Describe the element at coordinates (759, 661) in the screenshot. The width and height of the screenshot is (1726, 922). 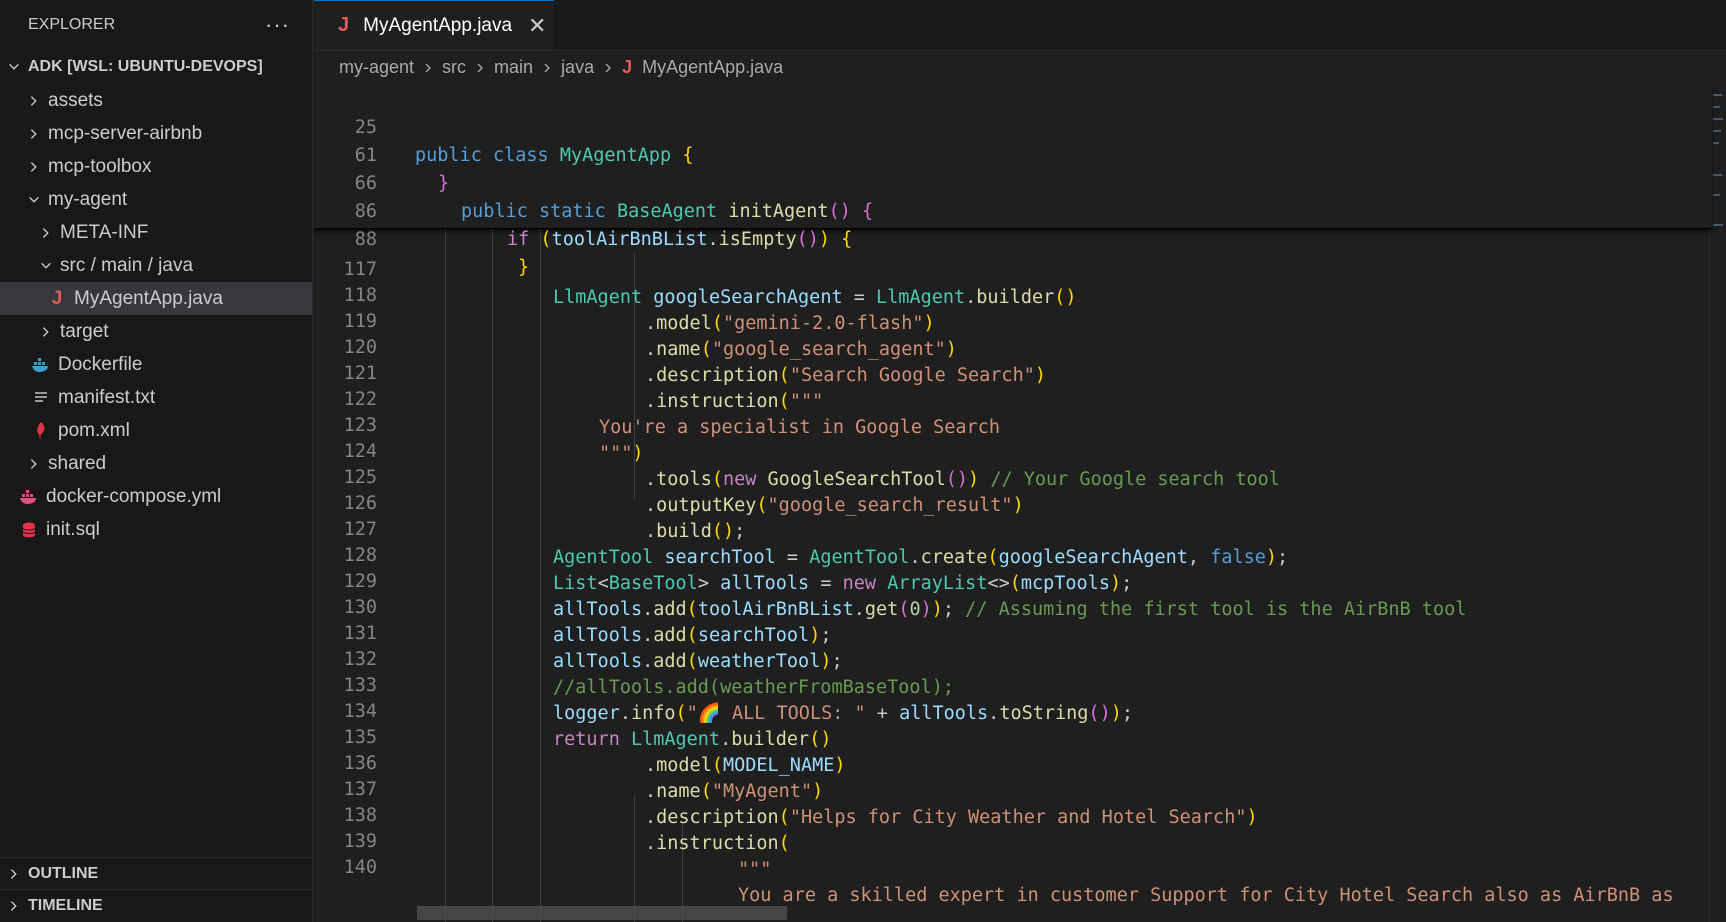
I see `code-token: weatherTool` at that location.